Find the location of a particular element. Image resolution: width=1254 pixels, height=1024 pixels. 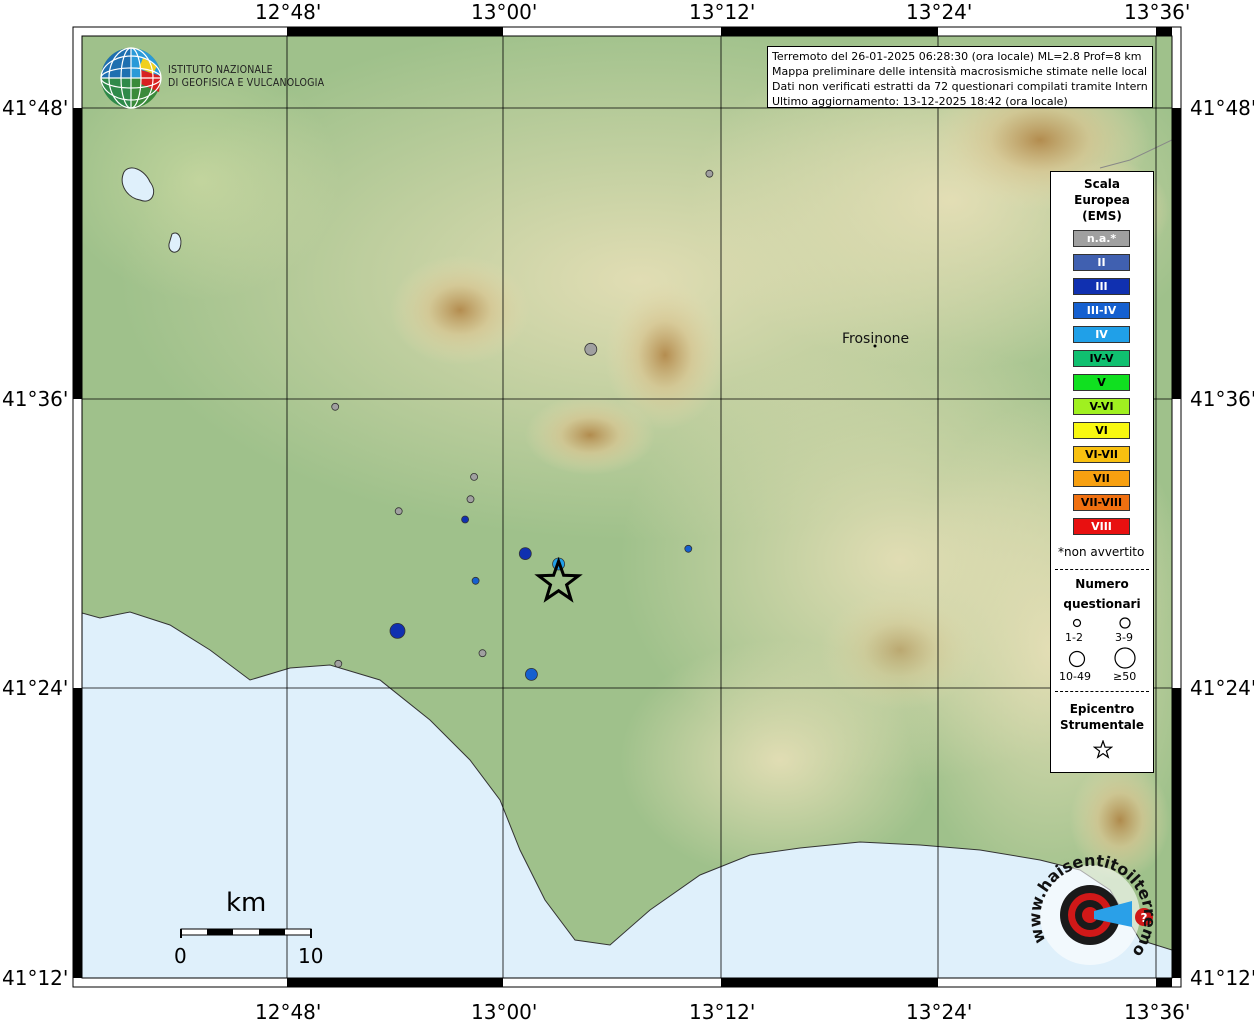

ems-item: II is located at coordinates (1101, 262).